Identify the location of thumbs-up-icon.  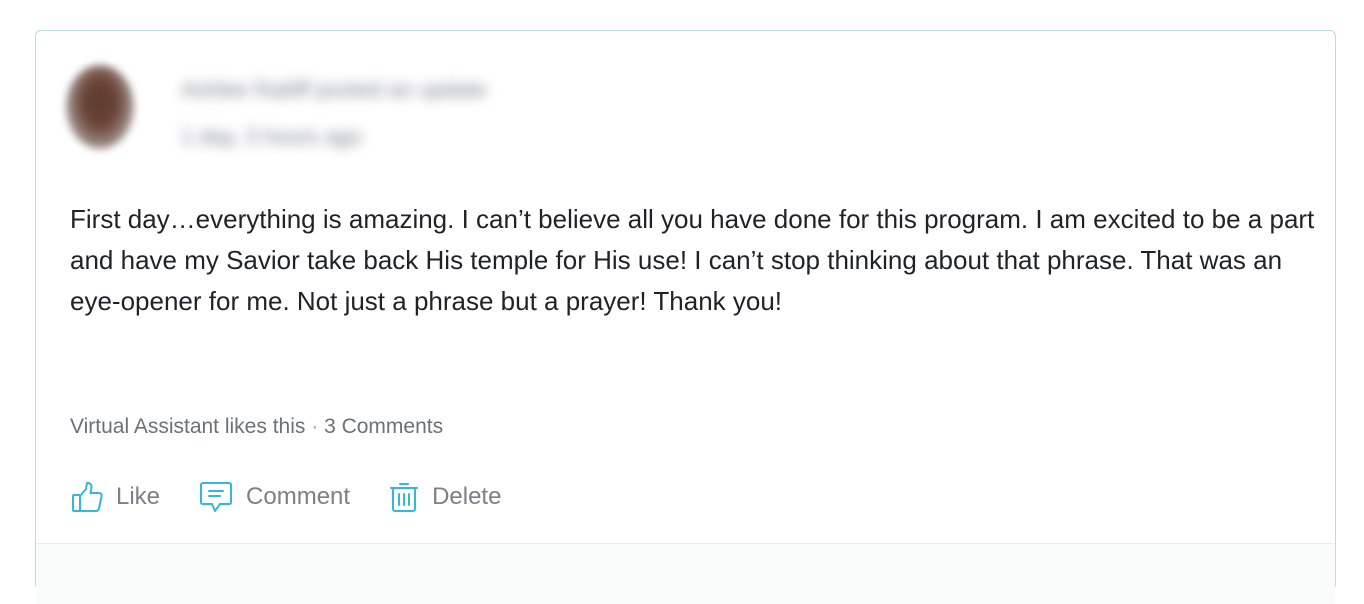
(87, 497).